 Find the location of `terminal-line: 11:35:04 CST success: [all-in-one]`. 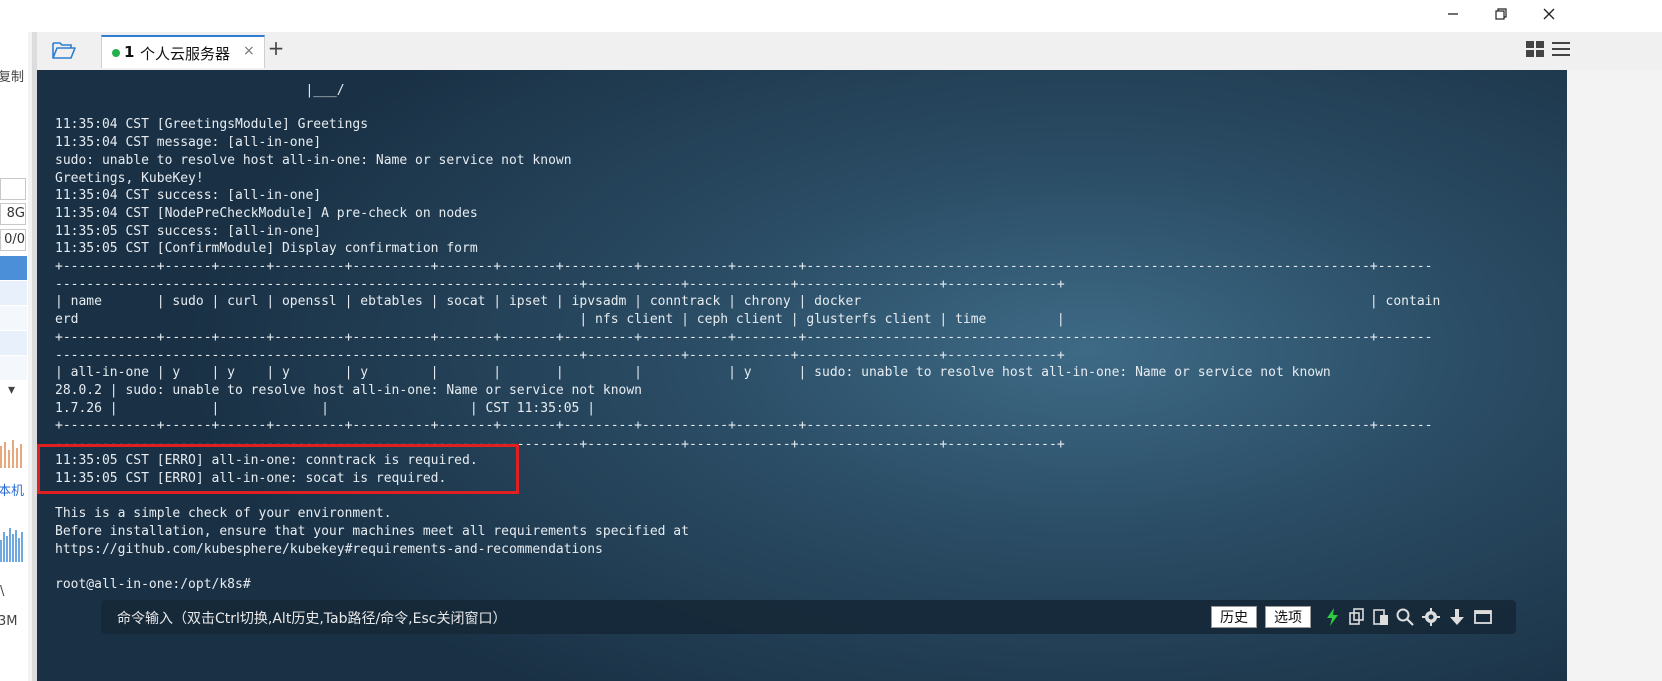

terminal-line: 11:35:04 CST success: [all-in-one] is located at coordinates (188, 195).